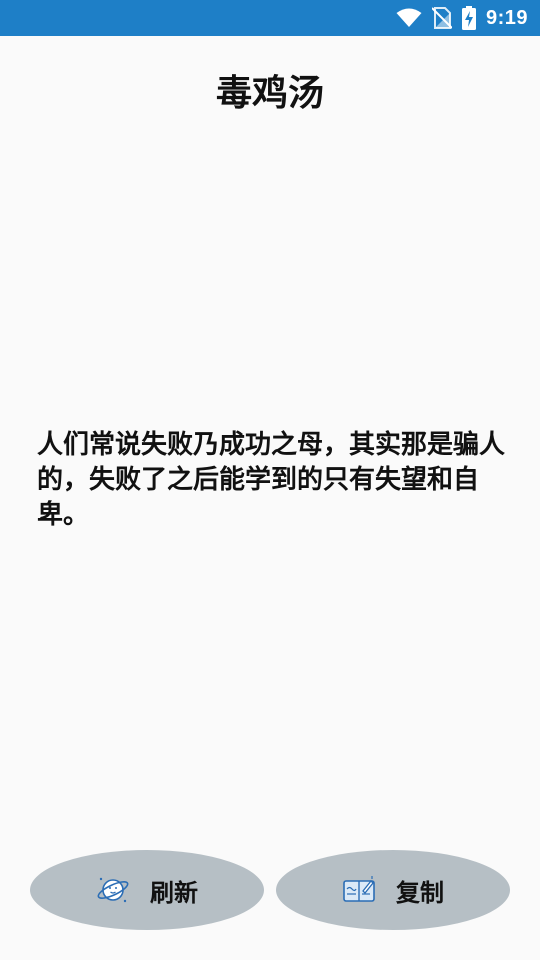 The image size is (540, 960). Describe the element at coordinates (506, 17) in the screenshot. I see `status-time: 9:19` at that location.